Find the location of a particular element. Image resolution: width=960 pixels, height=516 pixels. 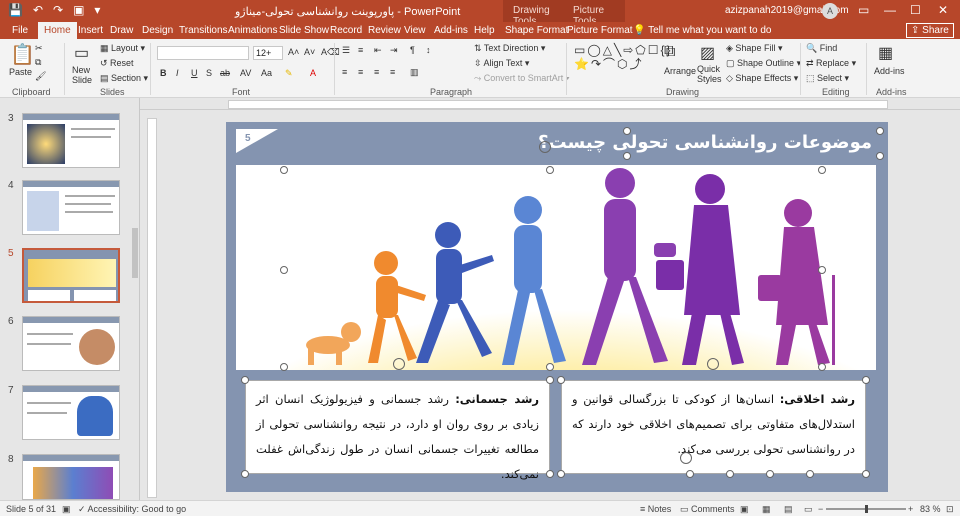

maximize-icon: ☐ is located at coordinates (915, 10).